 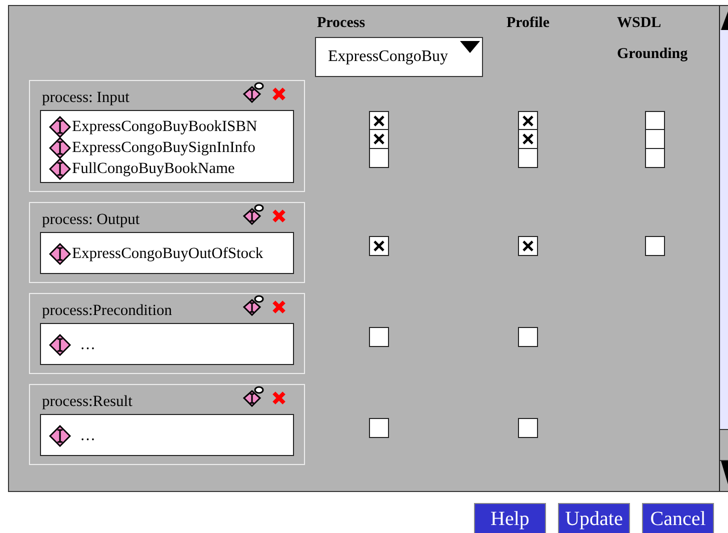 I want to click on caret-icon, so click(x=470, y=47).